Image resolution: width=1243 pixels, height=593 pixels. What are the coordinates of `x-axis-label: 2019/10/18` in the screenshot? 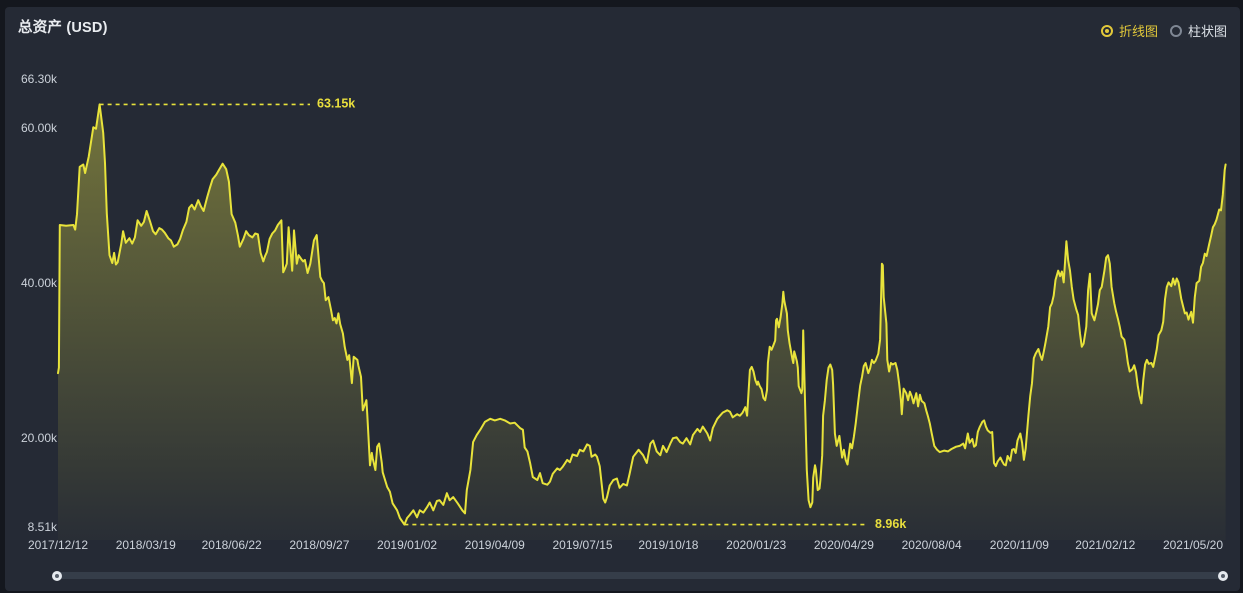 It's located at (668, 545).